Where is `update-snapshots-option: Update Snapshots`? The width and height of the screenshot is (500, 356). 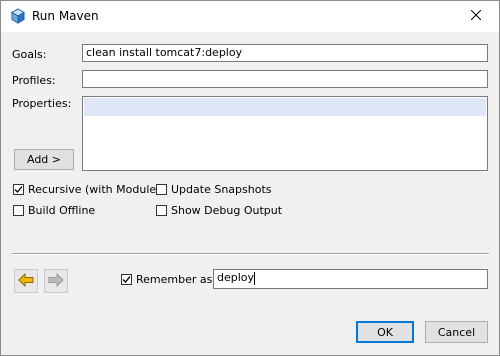 update-snapshots-option: Update Snapshots is located at coordinates (214, 189).